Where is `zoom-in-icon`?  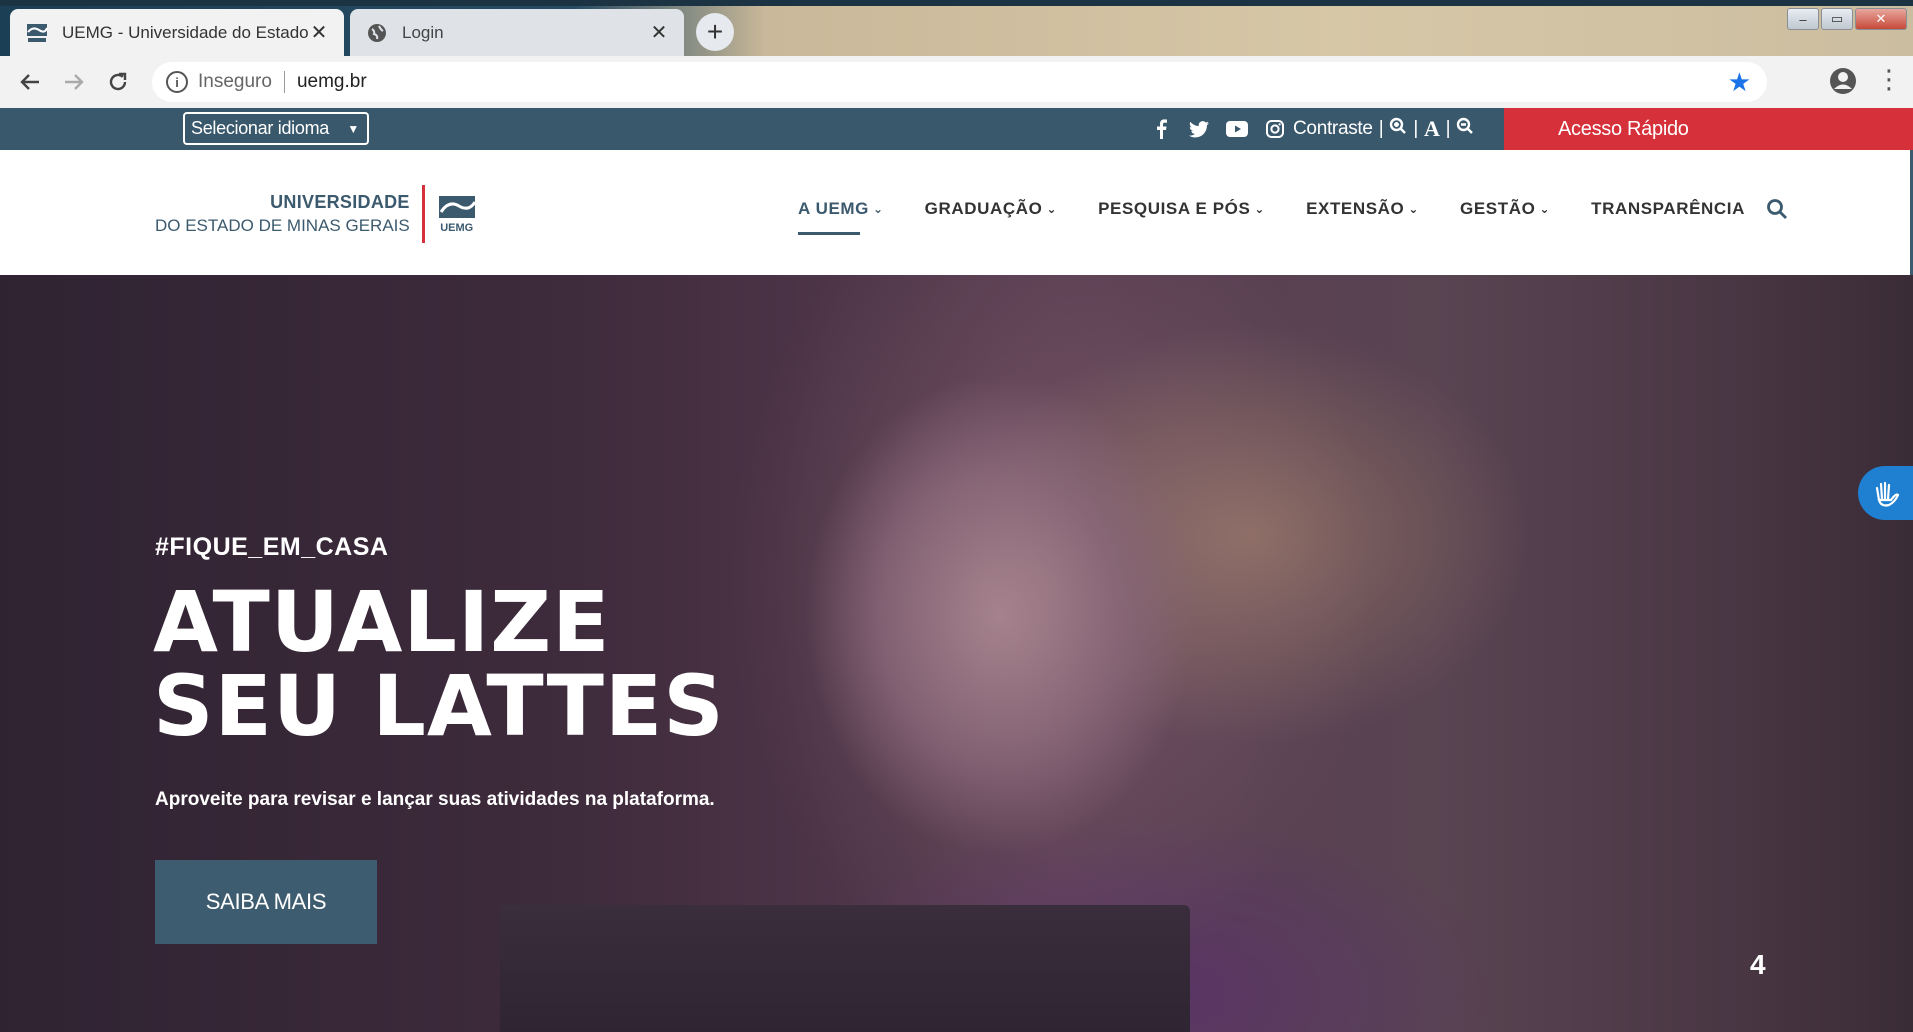
zoom-in-icon is located at coordinates (1398, 129).